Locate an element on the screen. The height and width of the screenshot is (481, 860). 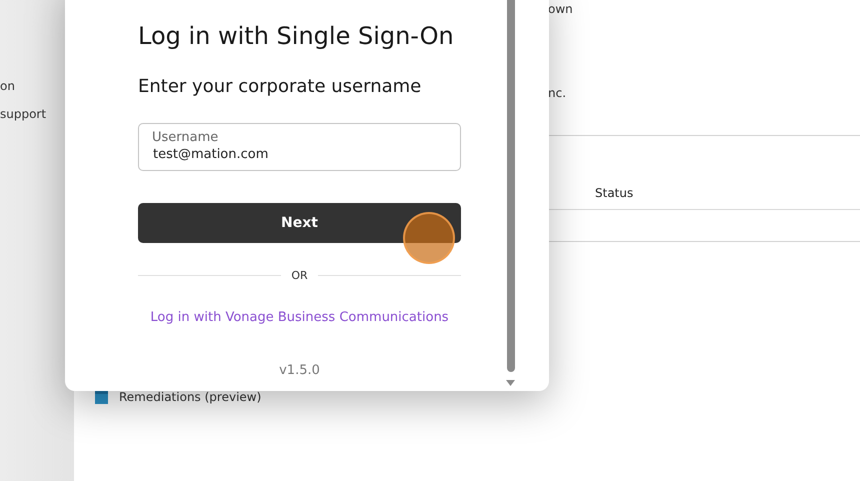
version-text: v1.5.0 is located at coordinates (299, 370).